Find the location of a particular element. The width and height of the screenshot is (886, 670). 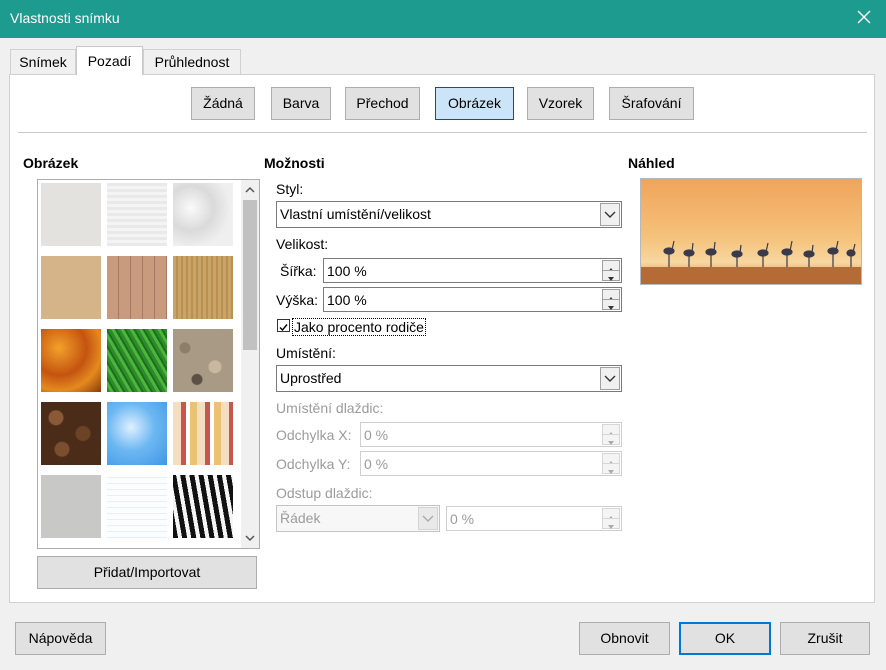

position-select-arrow is located at coordinates (610, 378).